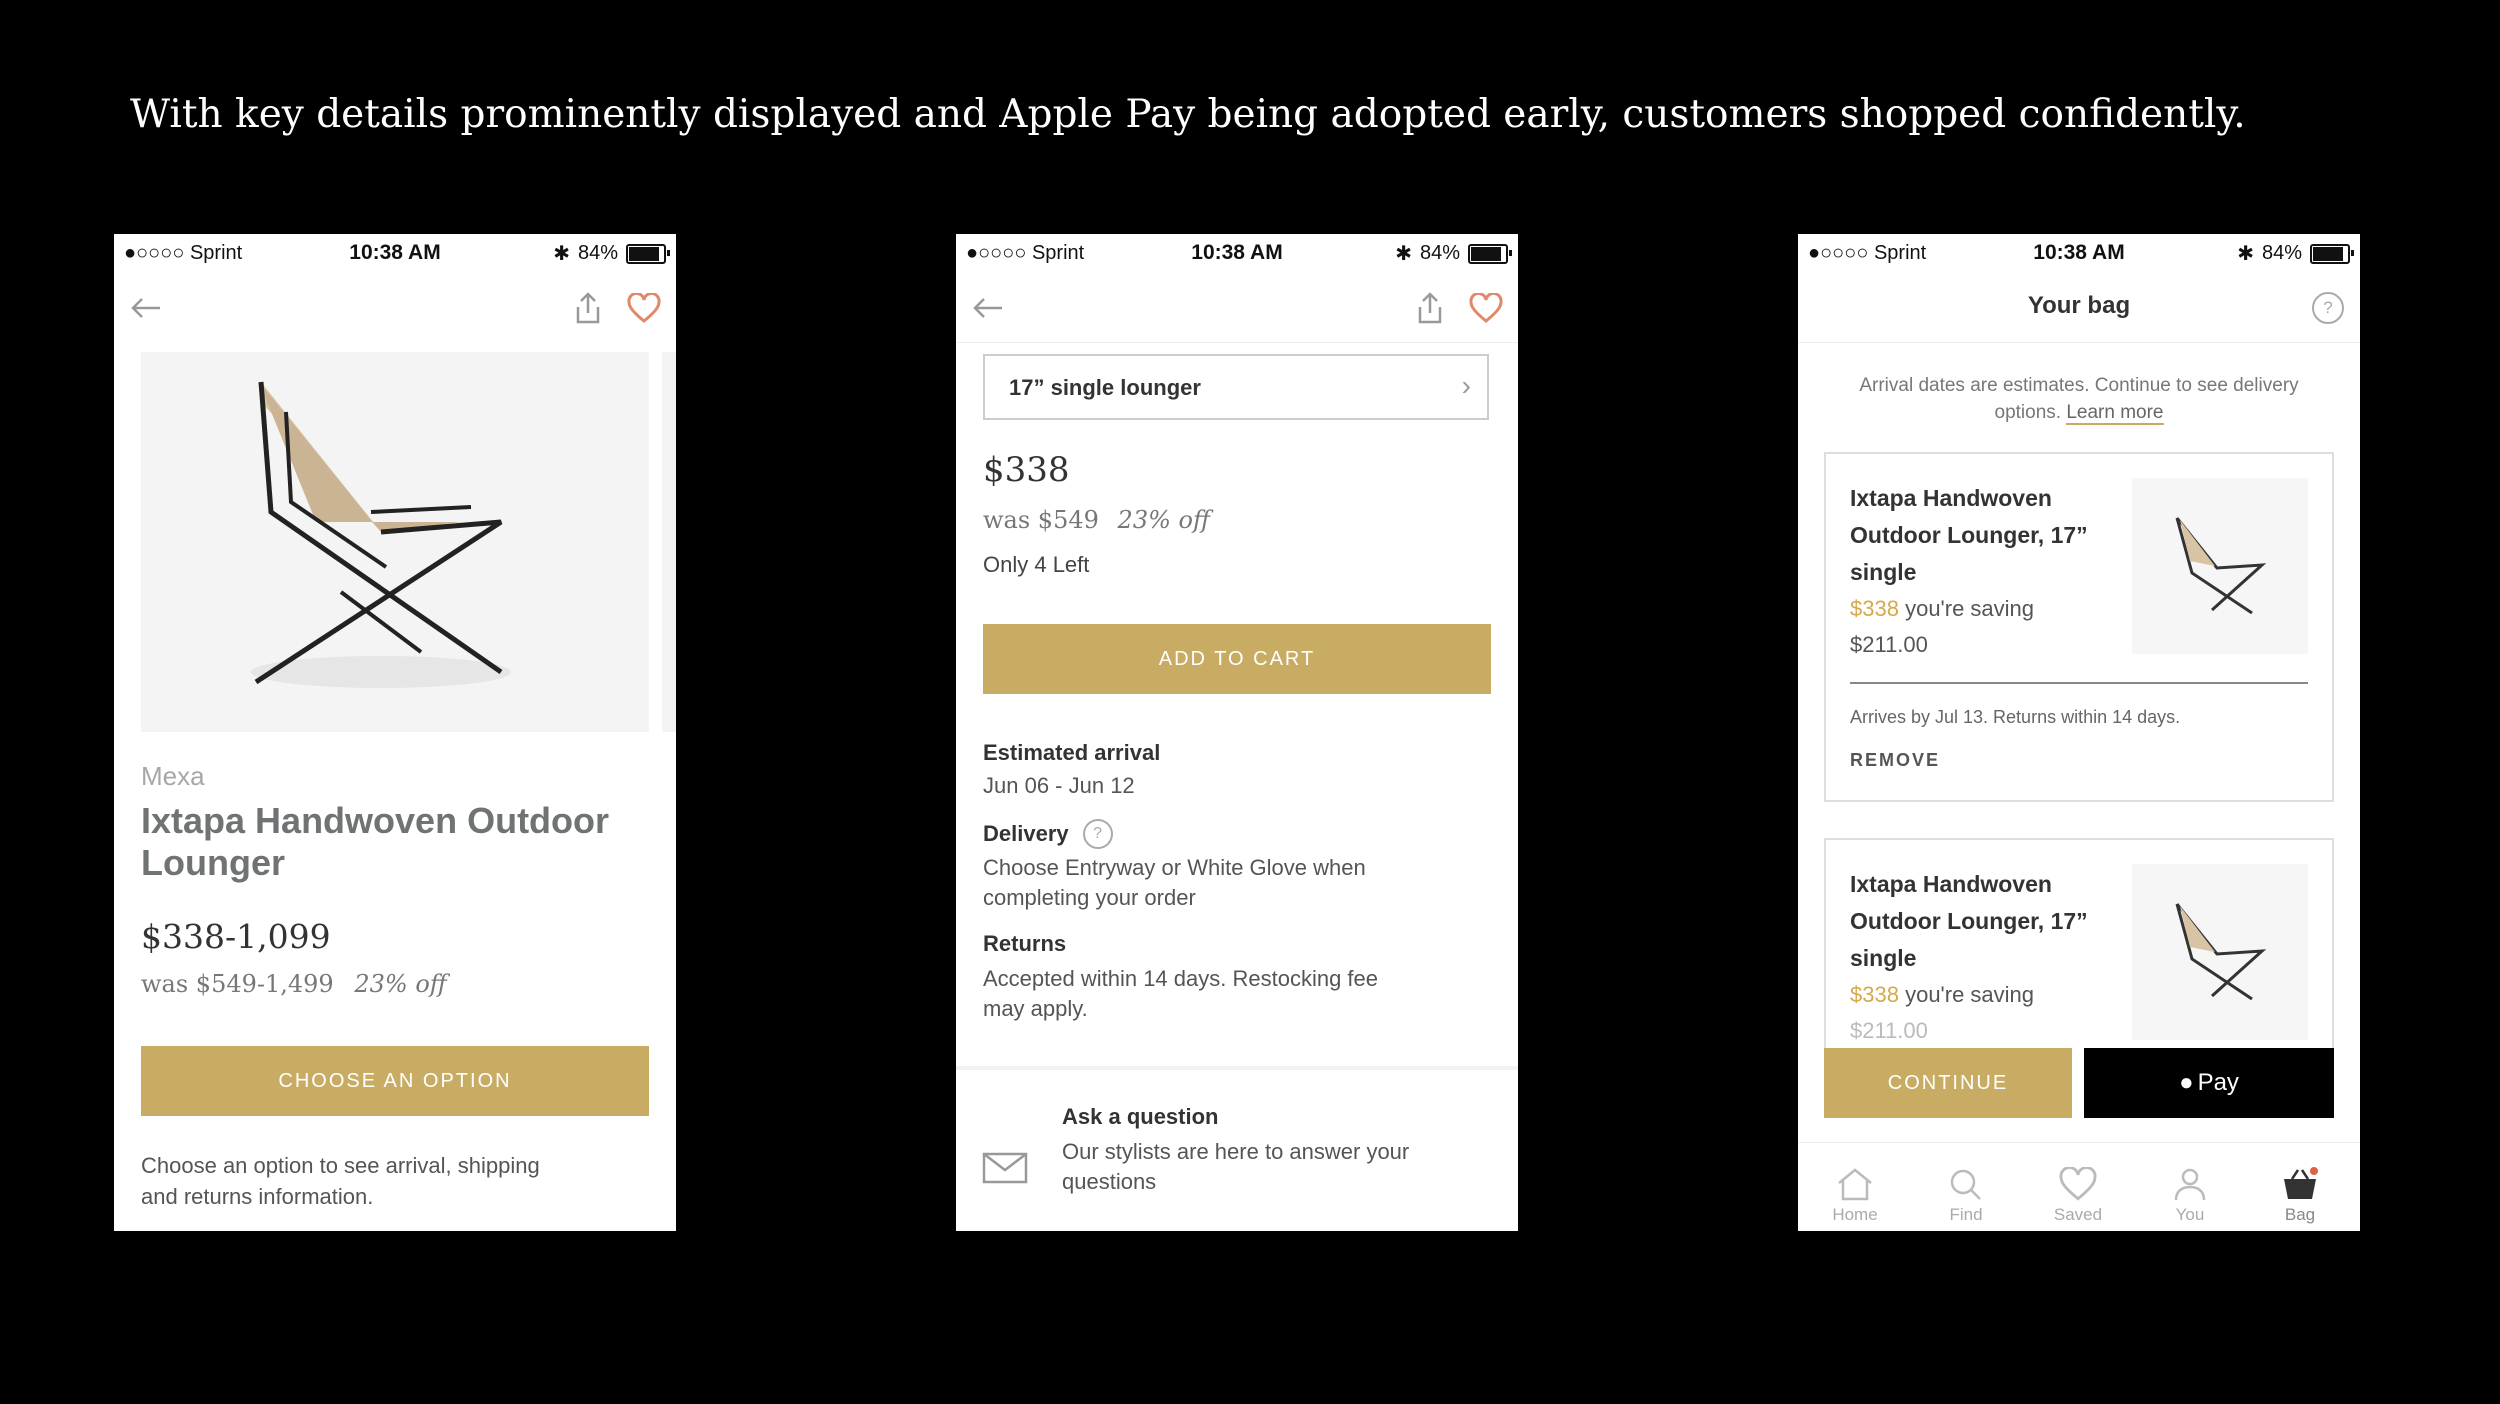 The width and height of the screenshot is (2500, 1404). I want to click on arrival-label: Estimated arrival, so click(1072, 752).